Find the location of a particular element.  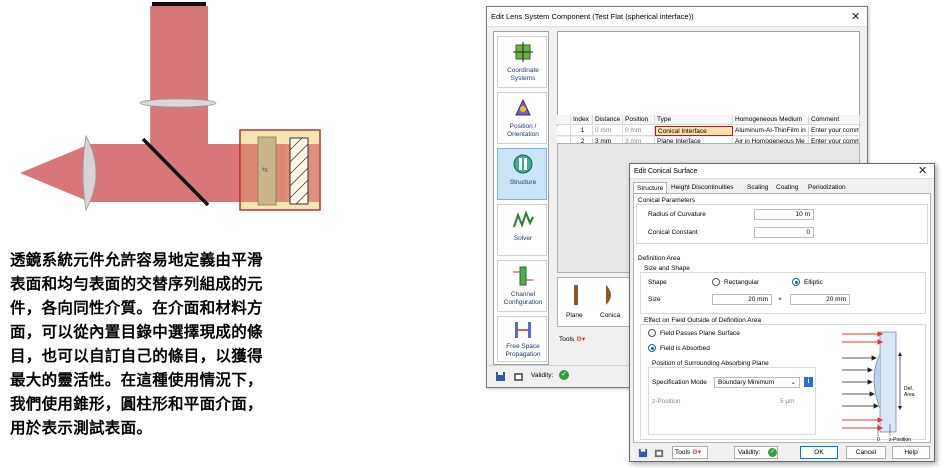

plane-interface-icon is located at coordinates (576, 295).